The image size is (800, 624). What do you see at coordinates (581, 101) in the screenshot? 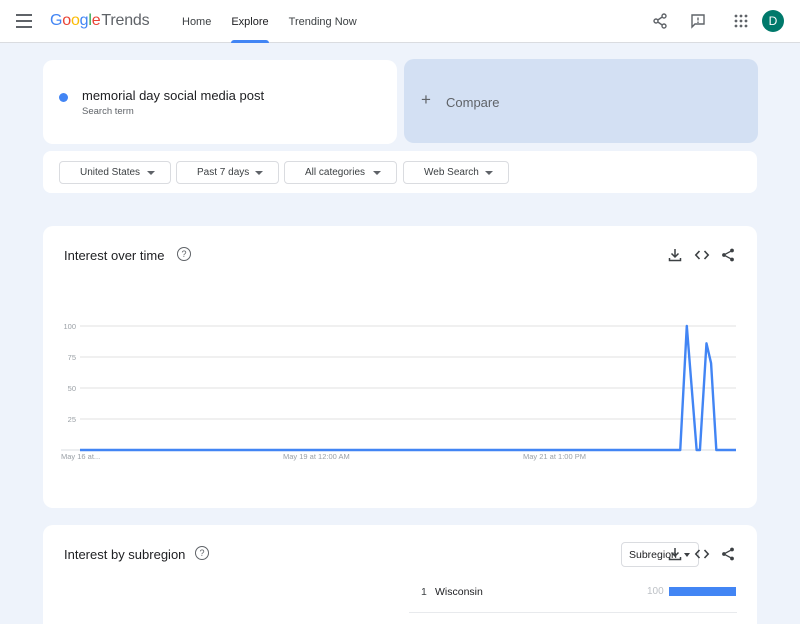
I see `compare-button: + Compare` at bounding box center [581, 101].